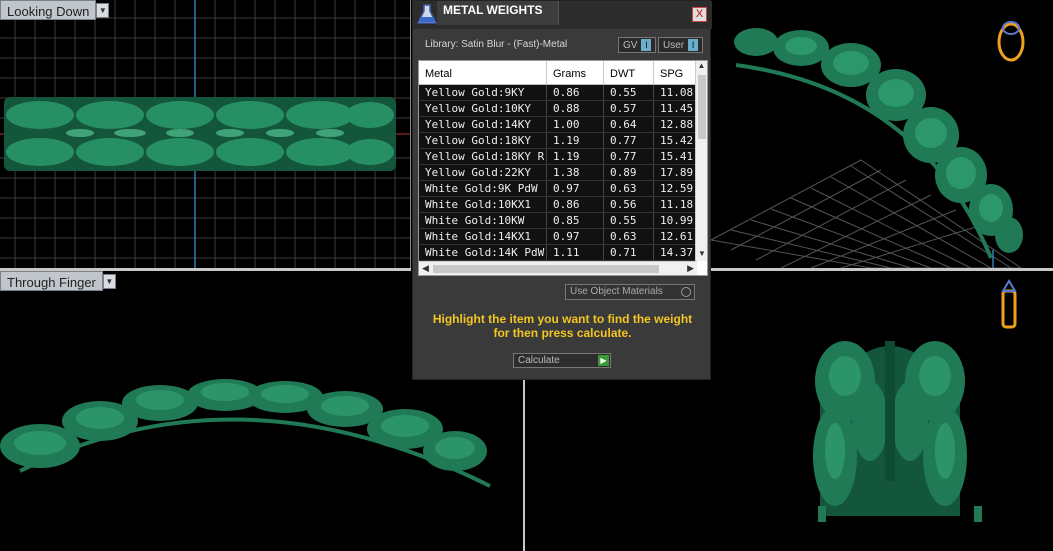  Describe the element at coordinates (483, 252) in the screenshot. I see `metal-cell: White Gold:14K PdW` at that location.